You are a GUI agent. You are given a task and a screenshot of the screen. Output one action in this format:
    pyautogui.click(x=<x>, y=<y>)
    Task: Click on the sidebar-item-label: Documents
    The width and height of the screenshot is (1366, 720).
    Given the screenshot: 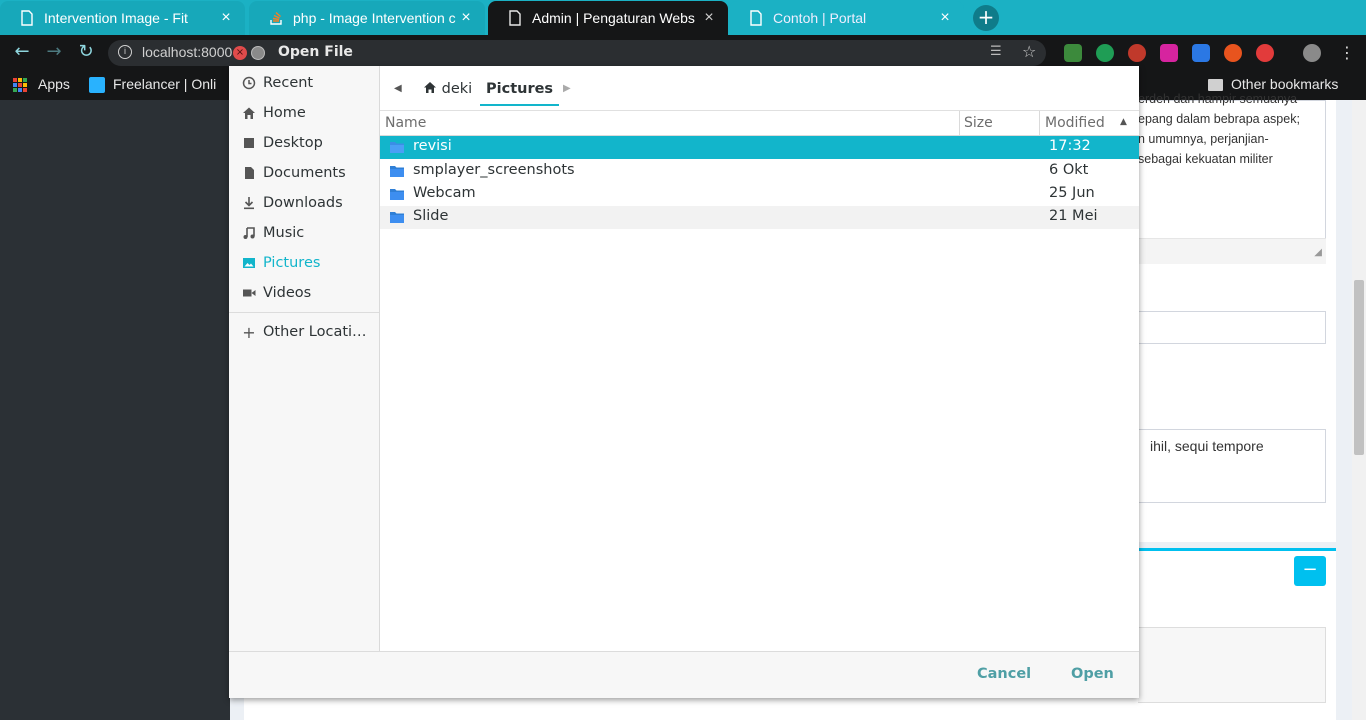 What is the action you would take?
    pyautogui.click(x=304, y=173)
    